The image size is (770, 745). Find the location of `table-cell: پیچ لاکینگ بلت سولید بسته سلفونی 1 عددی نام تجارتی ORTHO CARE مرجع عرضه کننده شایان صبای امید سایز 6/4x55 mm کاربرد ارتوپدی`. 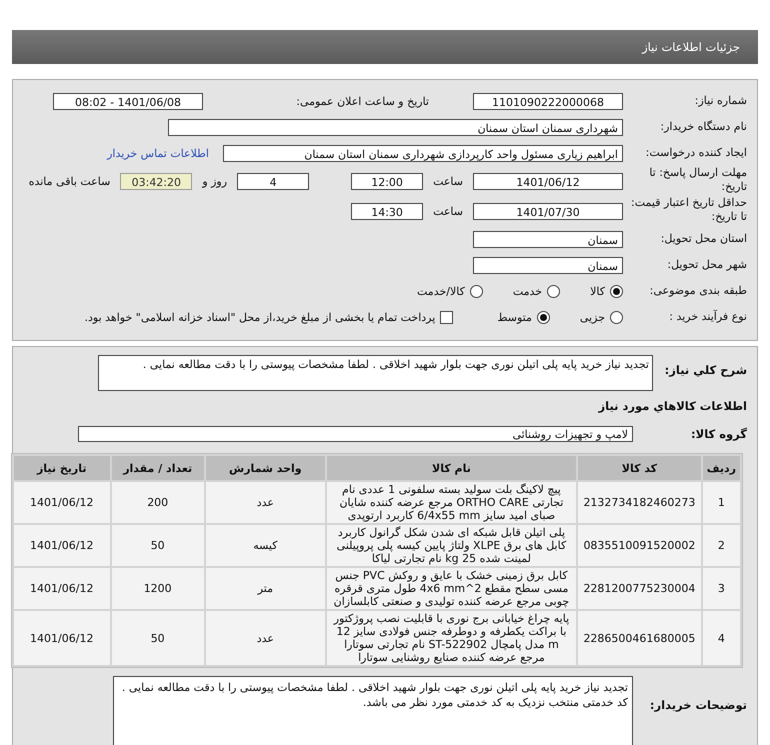

table-cell: پیچ لاکینگ بلت سولید بسته سلفونی 1 عددی نام تجارتی ORTHO CARE مرجع عرضه کننده شایان صبای امید سایز 6/4x55 mm کاربرد ارتوپدی is located at coordinates (451, 502).